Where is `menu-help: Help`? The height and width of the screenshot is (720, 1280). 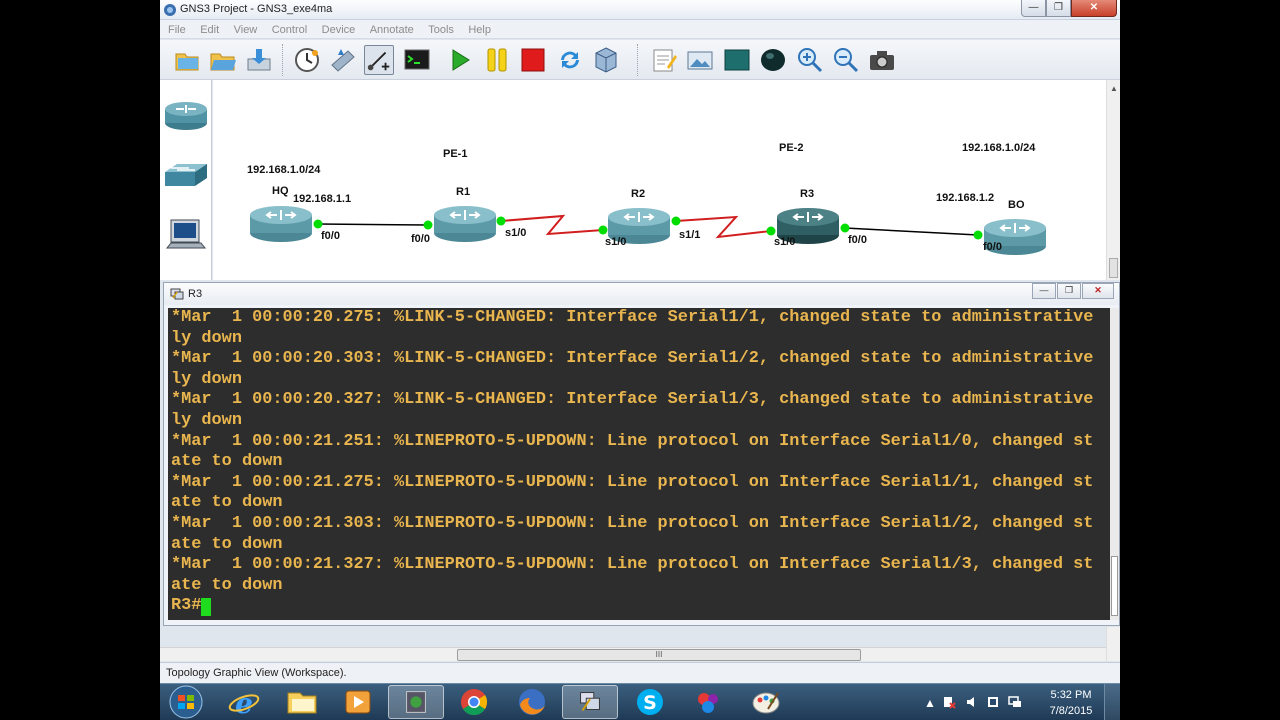 menu-help: Help is located at coordinates (475, 28).